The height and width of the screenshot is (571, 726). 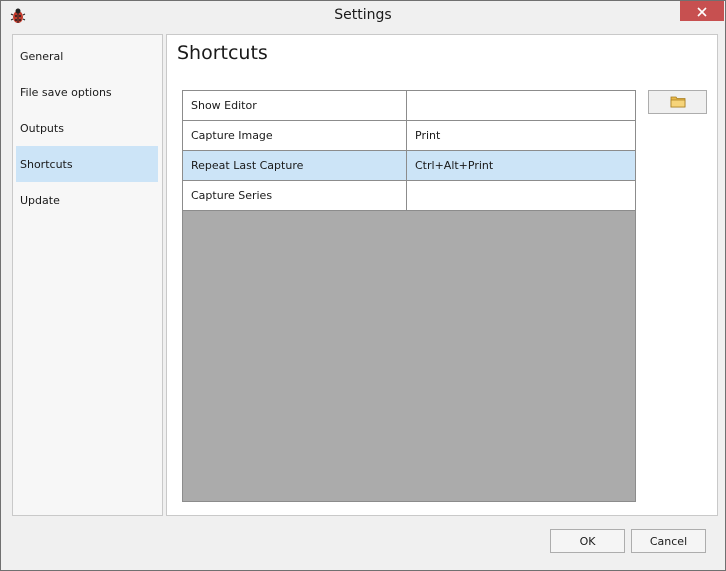 I want to click on shortcut-name-cell: Repeat Last Capture, so click(x=295, y=166).